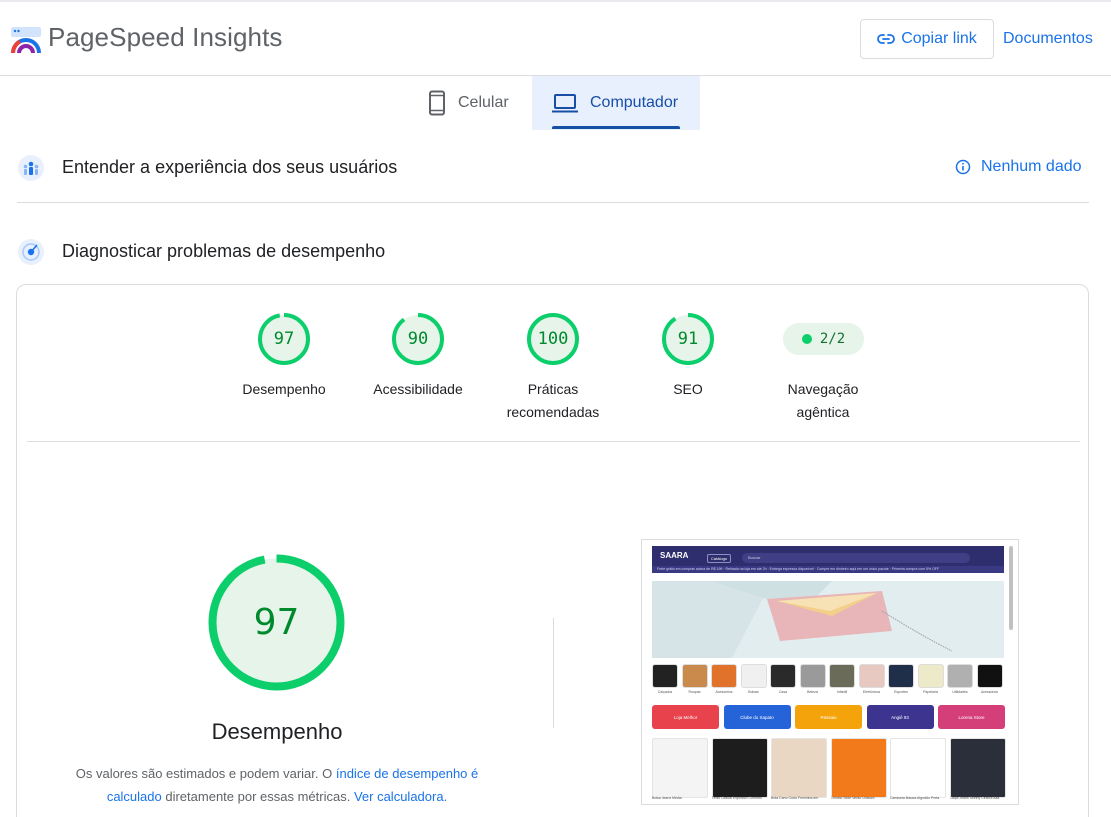 The width and height of the screenshot is (1111, 817). Describe the element at coordinates (667, 798) in the screenshot. I see `thumb-product-label: Bolsa Jeans Média` at that location.